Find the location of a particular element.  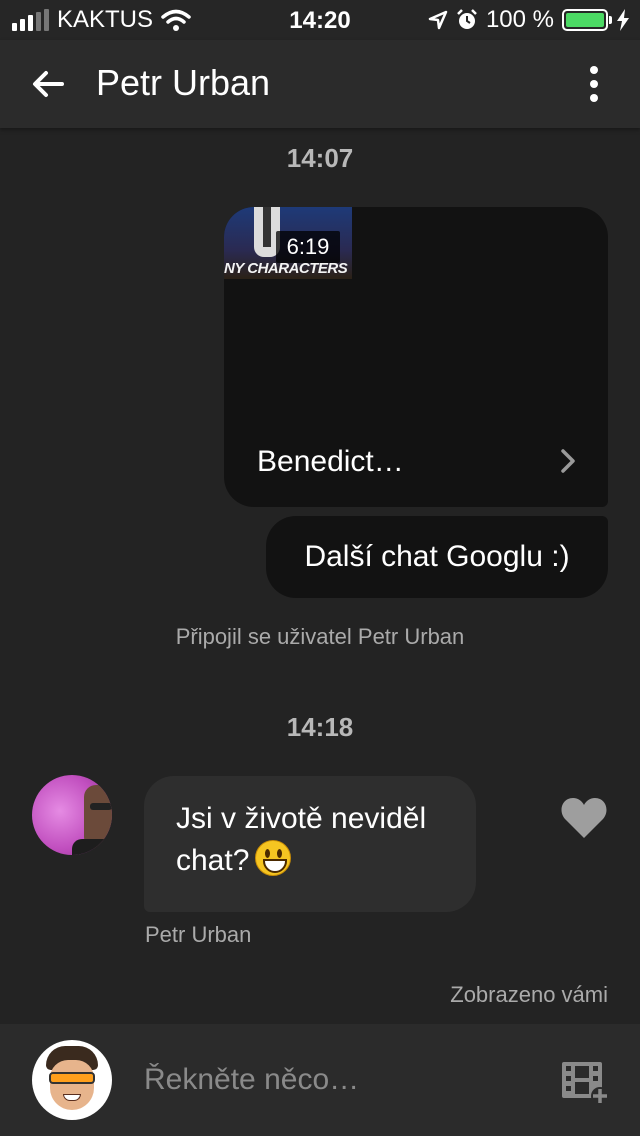

outgoing-message-bubble: Další chat Googlu :) is located at coordinates (437, 557).